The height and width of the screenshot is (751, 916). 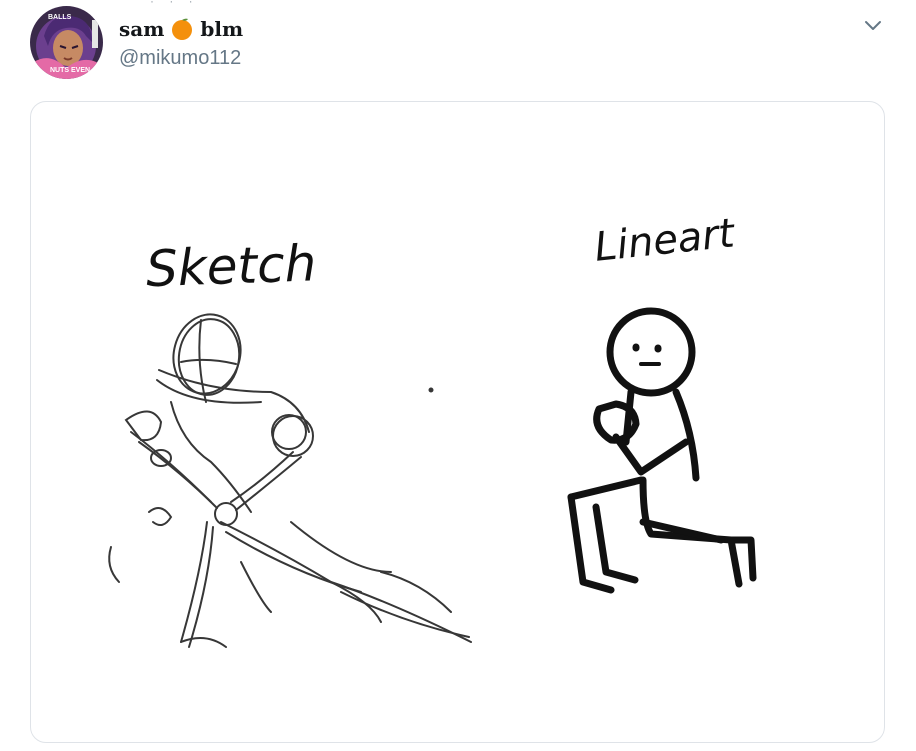 I want to click on lineart-figure, so click(x=662, y=450).